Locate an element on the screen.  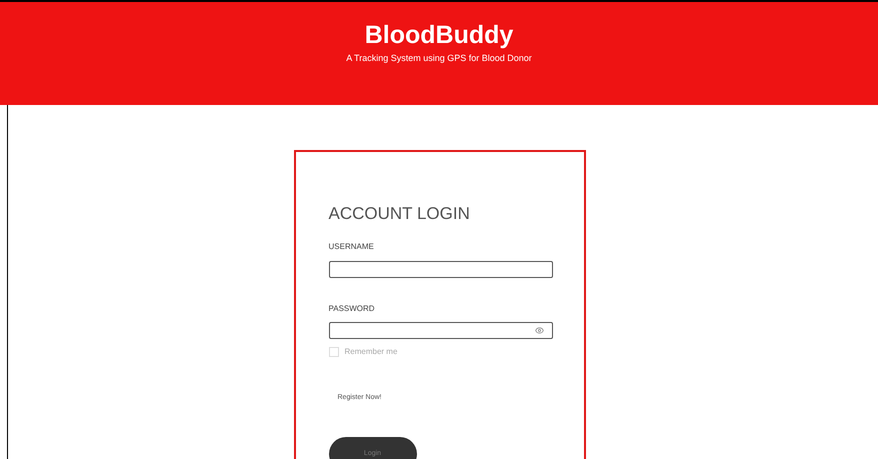
username-label: USERNAME is located at coordinates (351, 247).